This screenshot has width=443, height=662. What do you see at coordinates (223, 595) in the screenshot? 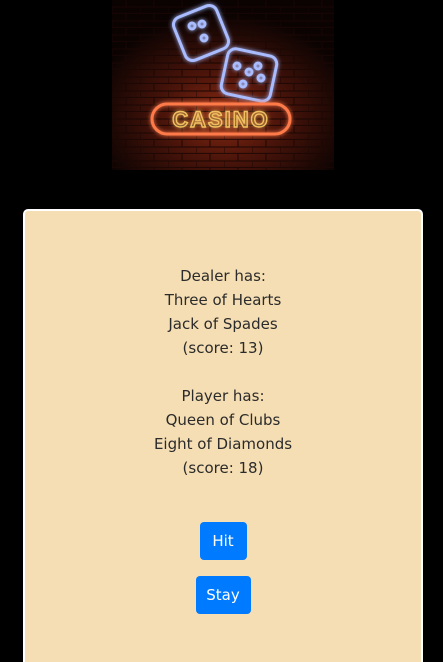
I see `stay-button: Stay` at bounding box center [223, 595].